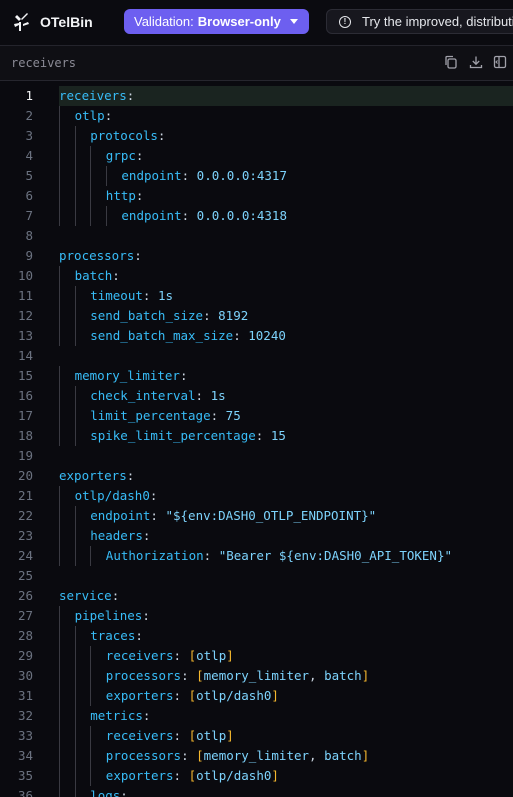  I want to click on code-line: 30 processors: [memory_limiter, batch], so click(256, 676).